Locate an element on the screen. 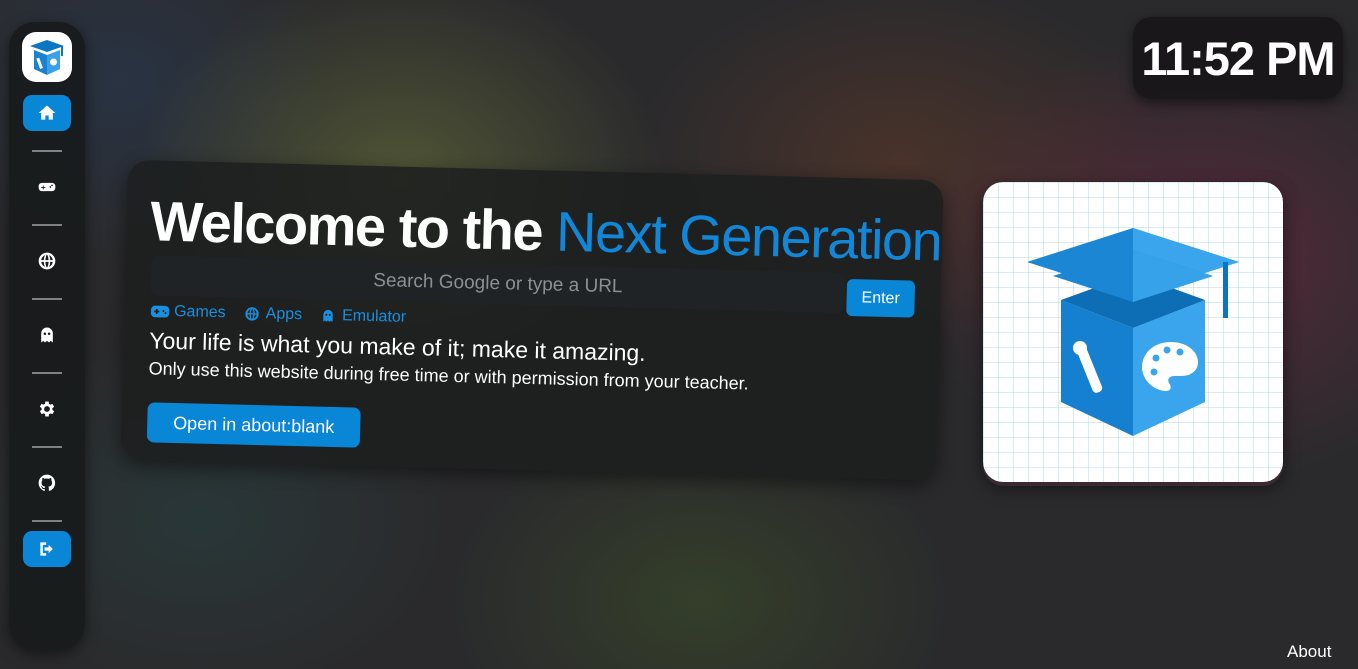  sign-out-icon is located at coordinates (46, 549).